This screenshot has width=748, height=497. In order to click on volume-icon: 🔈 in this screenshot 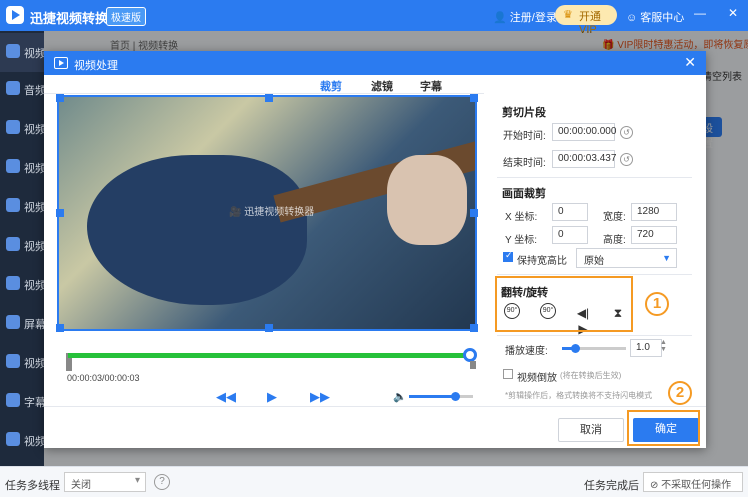, I will do `click(400, 396)`.